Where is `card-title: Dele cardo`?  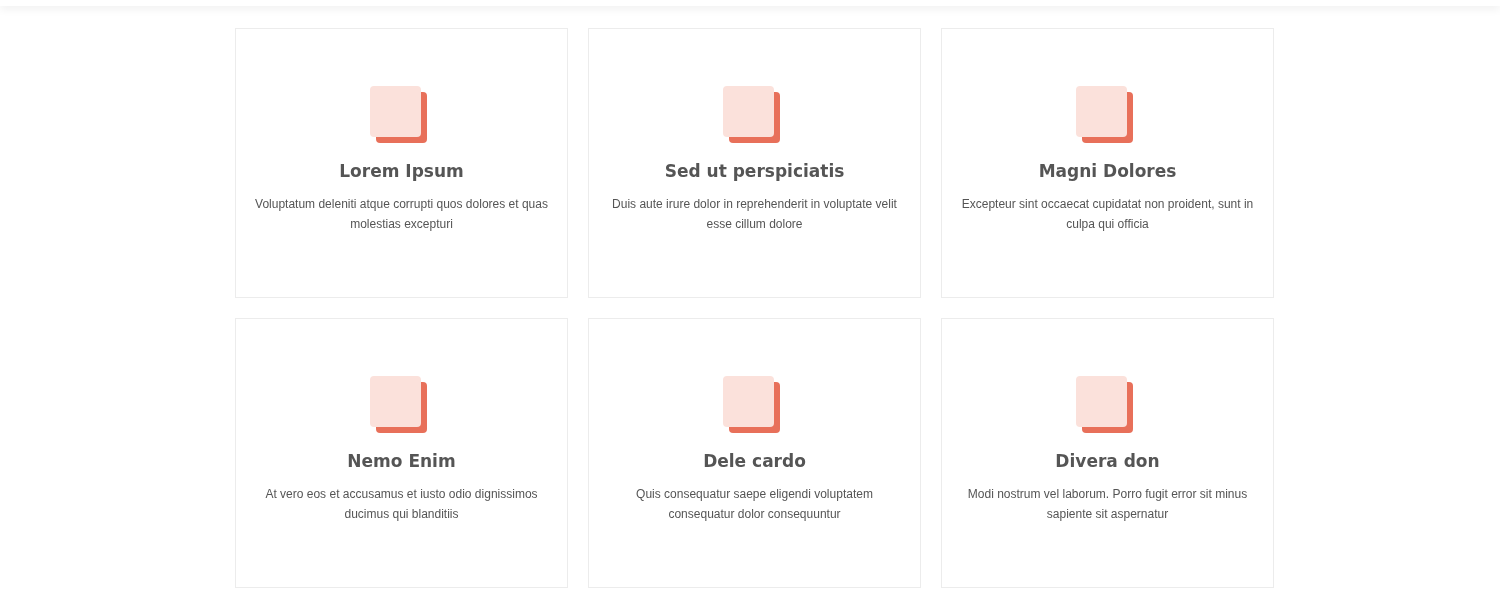 card-title: Dele cardo is located at coordinates (754, 461).